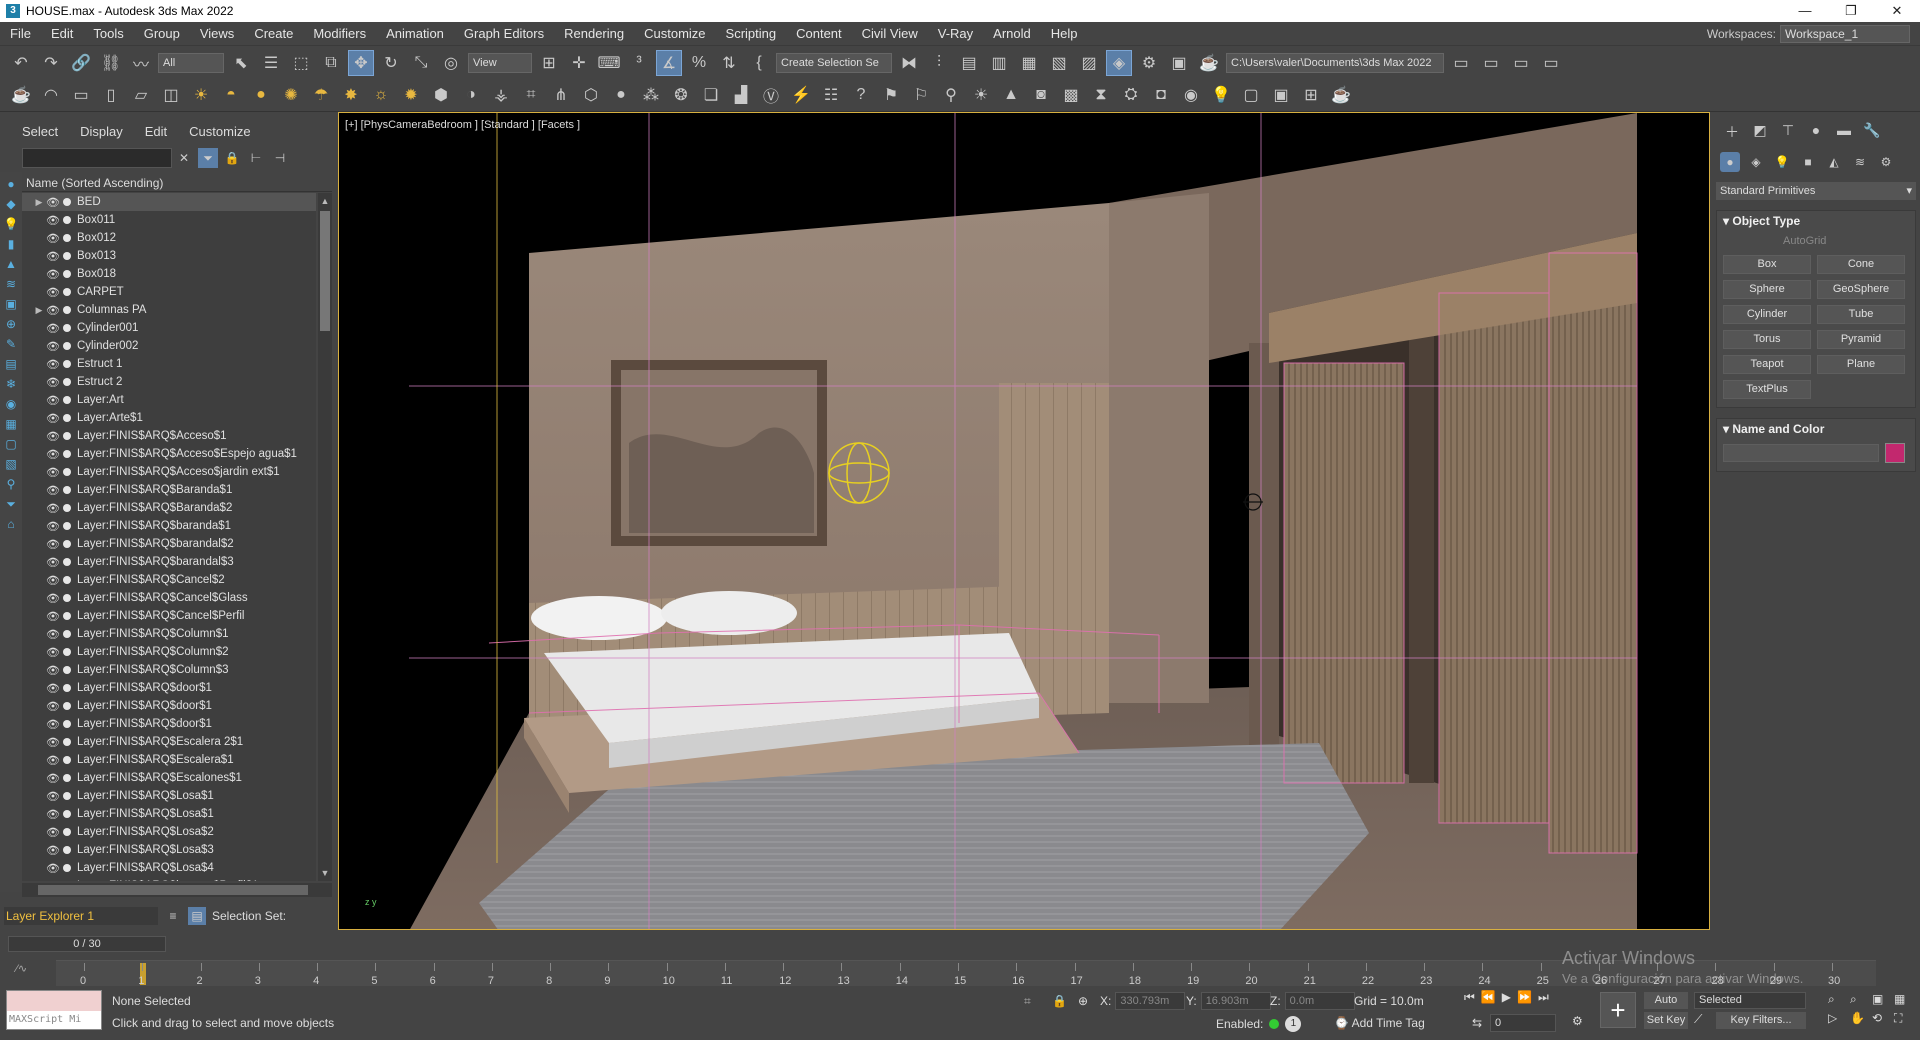 This screenshot has height=1040, width=1920. Describe the element at coordinates (11, 284) in the screenshot. I see `display-spacewarps-icon: ≋` at that location.